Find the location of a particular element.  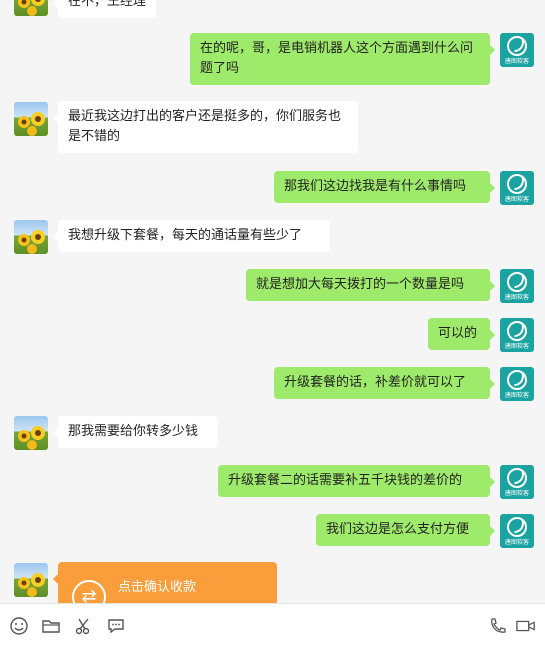

message-bubble: 升级套餐的话，补差价就可以了 is located at coordinates (384, 383).